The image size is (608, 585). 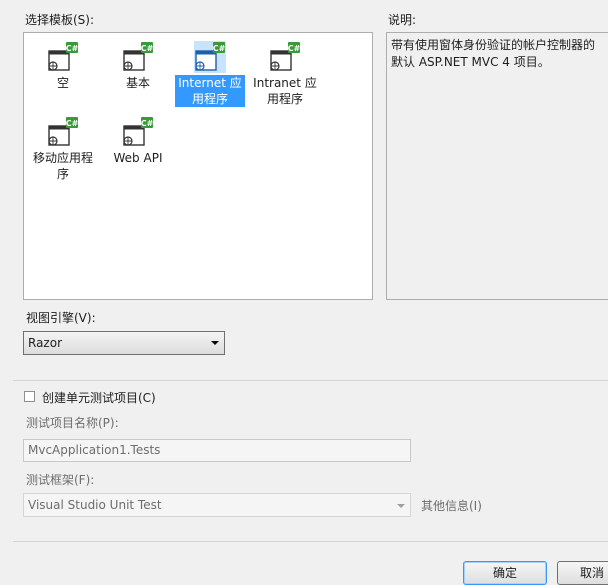 I want to click on template-item-webapi: C# Web API, so click(x=138, y=139).